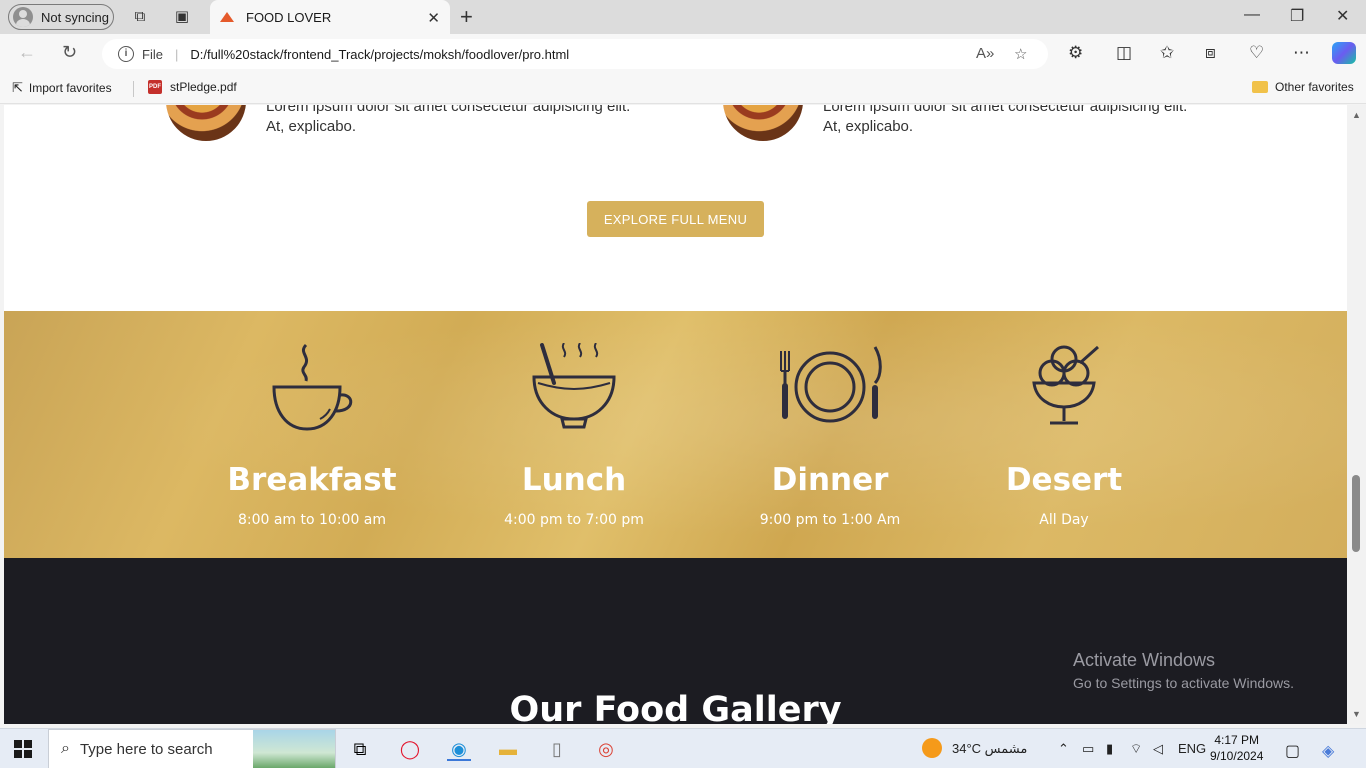 The image size is (1366, 768). Describe the element at coordinates (23, 749) in the screenshot. I see `start-icon` at that location.